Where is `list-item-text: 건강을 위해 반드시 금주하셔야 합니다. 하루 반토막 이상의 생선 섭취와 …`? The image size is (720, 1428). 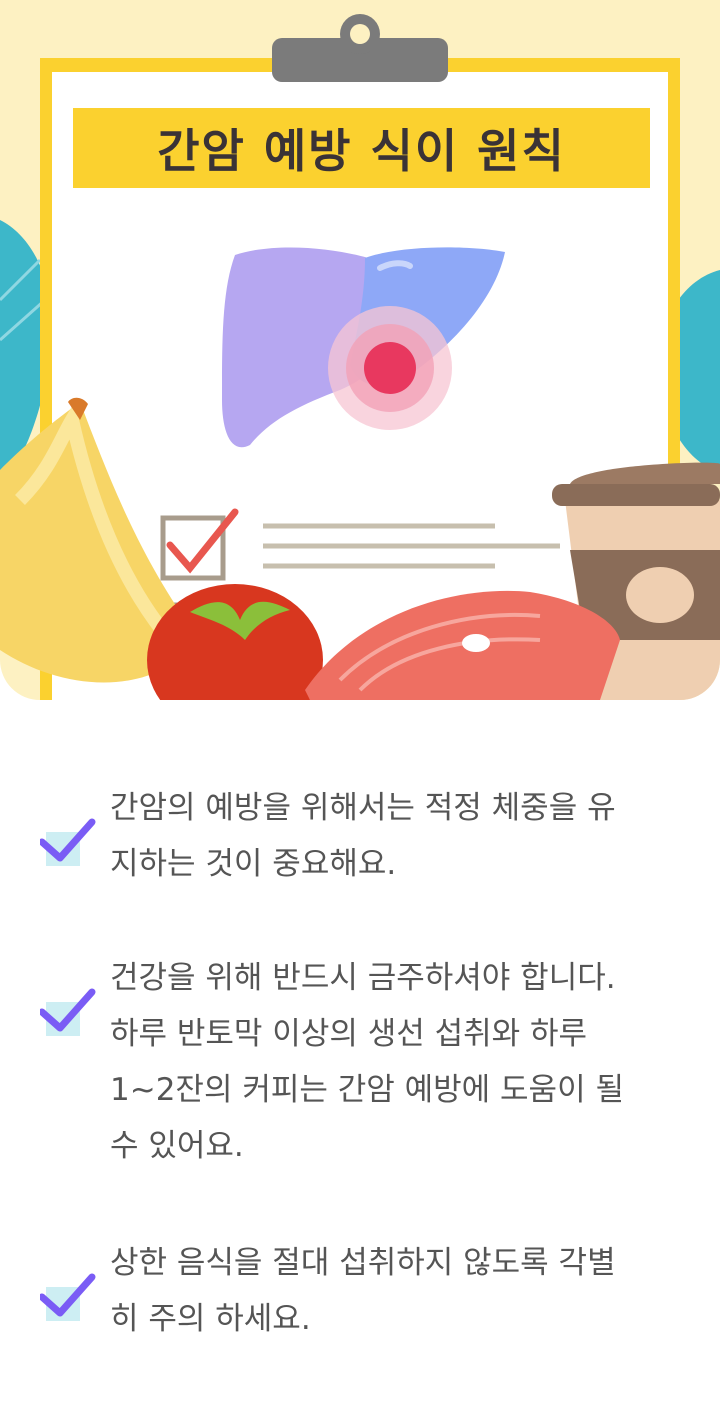
list-item-text: 건강을 위해 반드시 금주하셔야 합니다. 하루 반토막 이상의 생선 섭취와 … is located at coordinates (367, 1062).